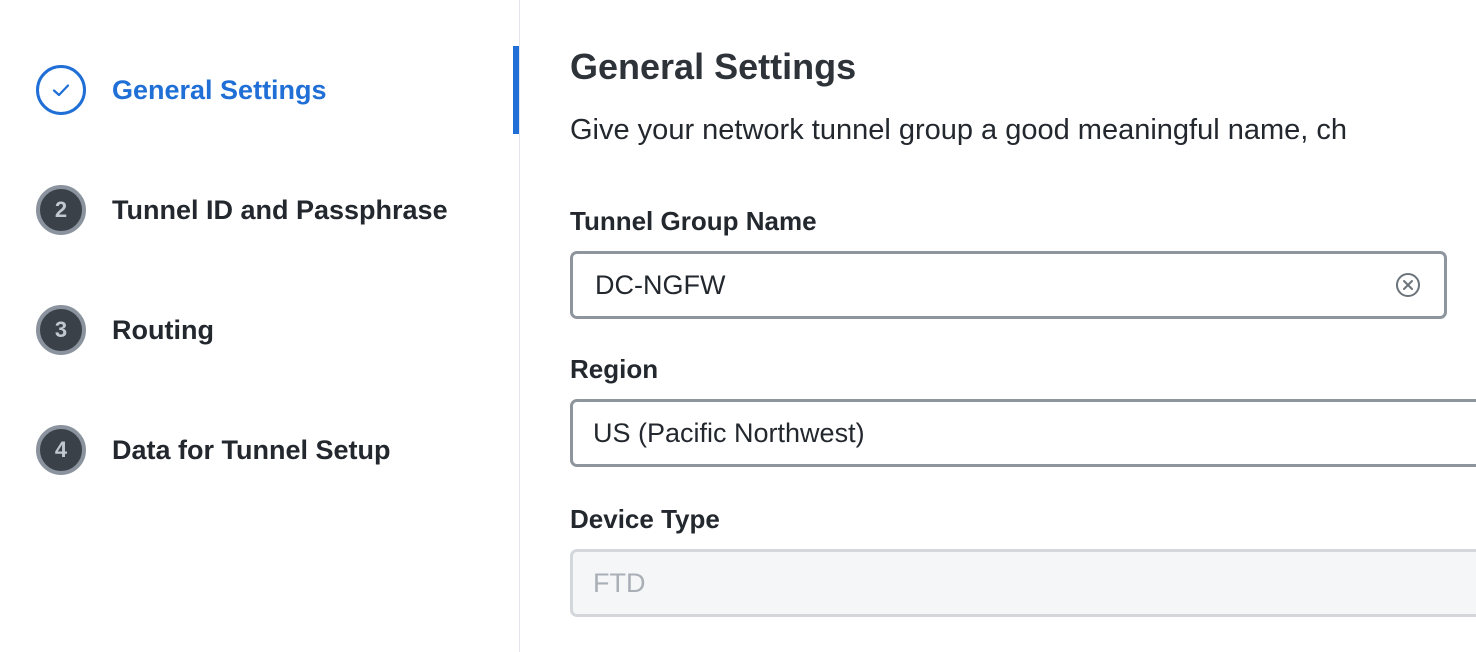 This screenshot has width=1476, height=652. I want to click on clear-circle-x-icon, so click(1408, 285).